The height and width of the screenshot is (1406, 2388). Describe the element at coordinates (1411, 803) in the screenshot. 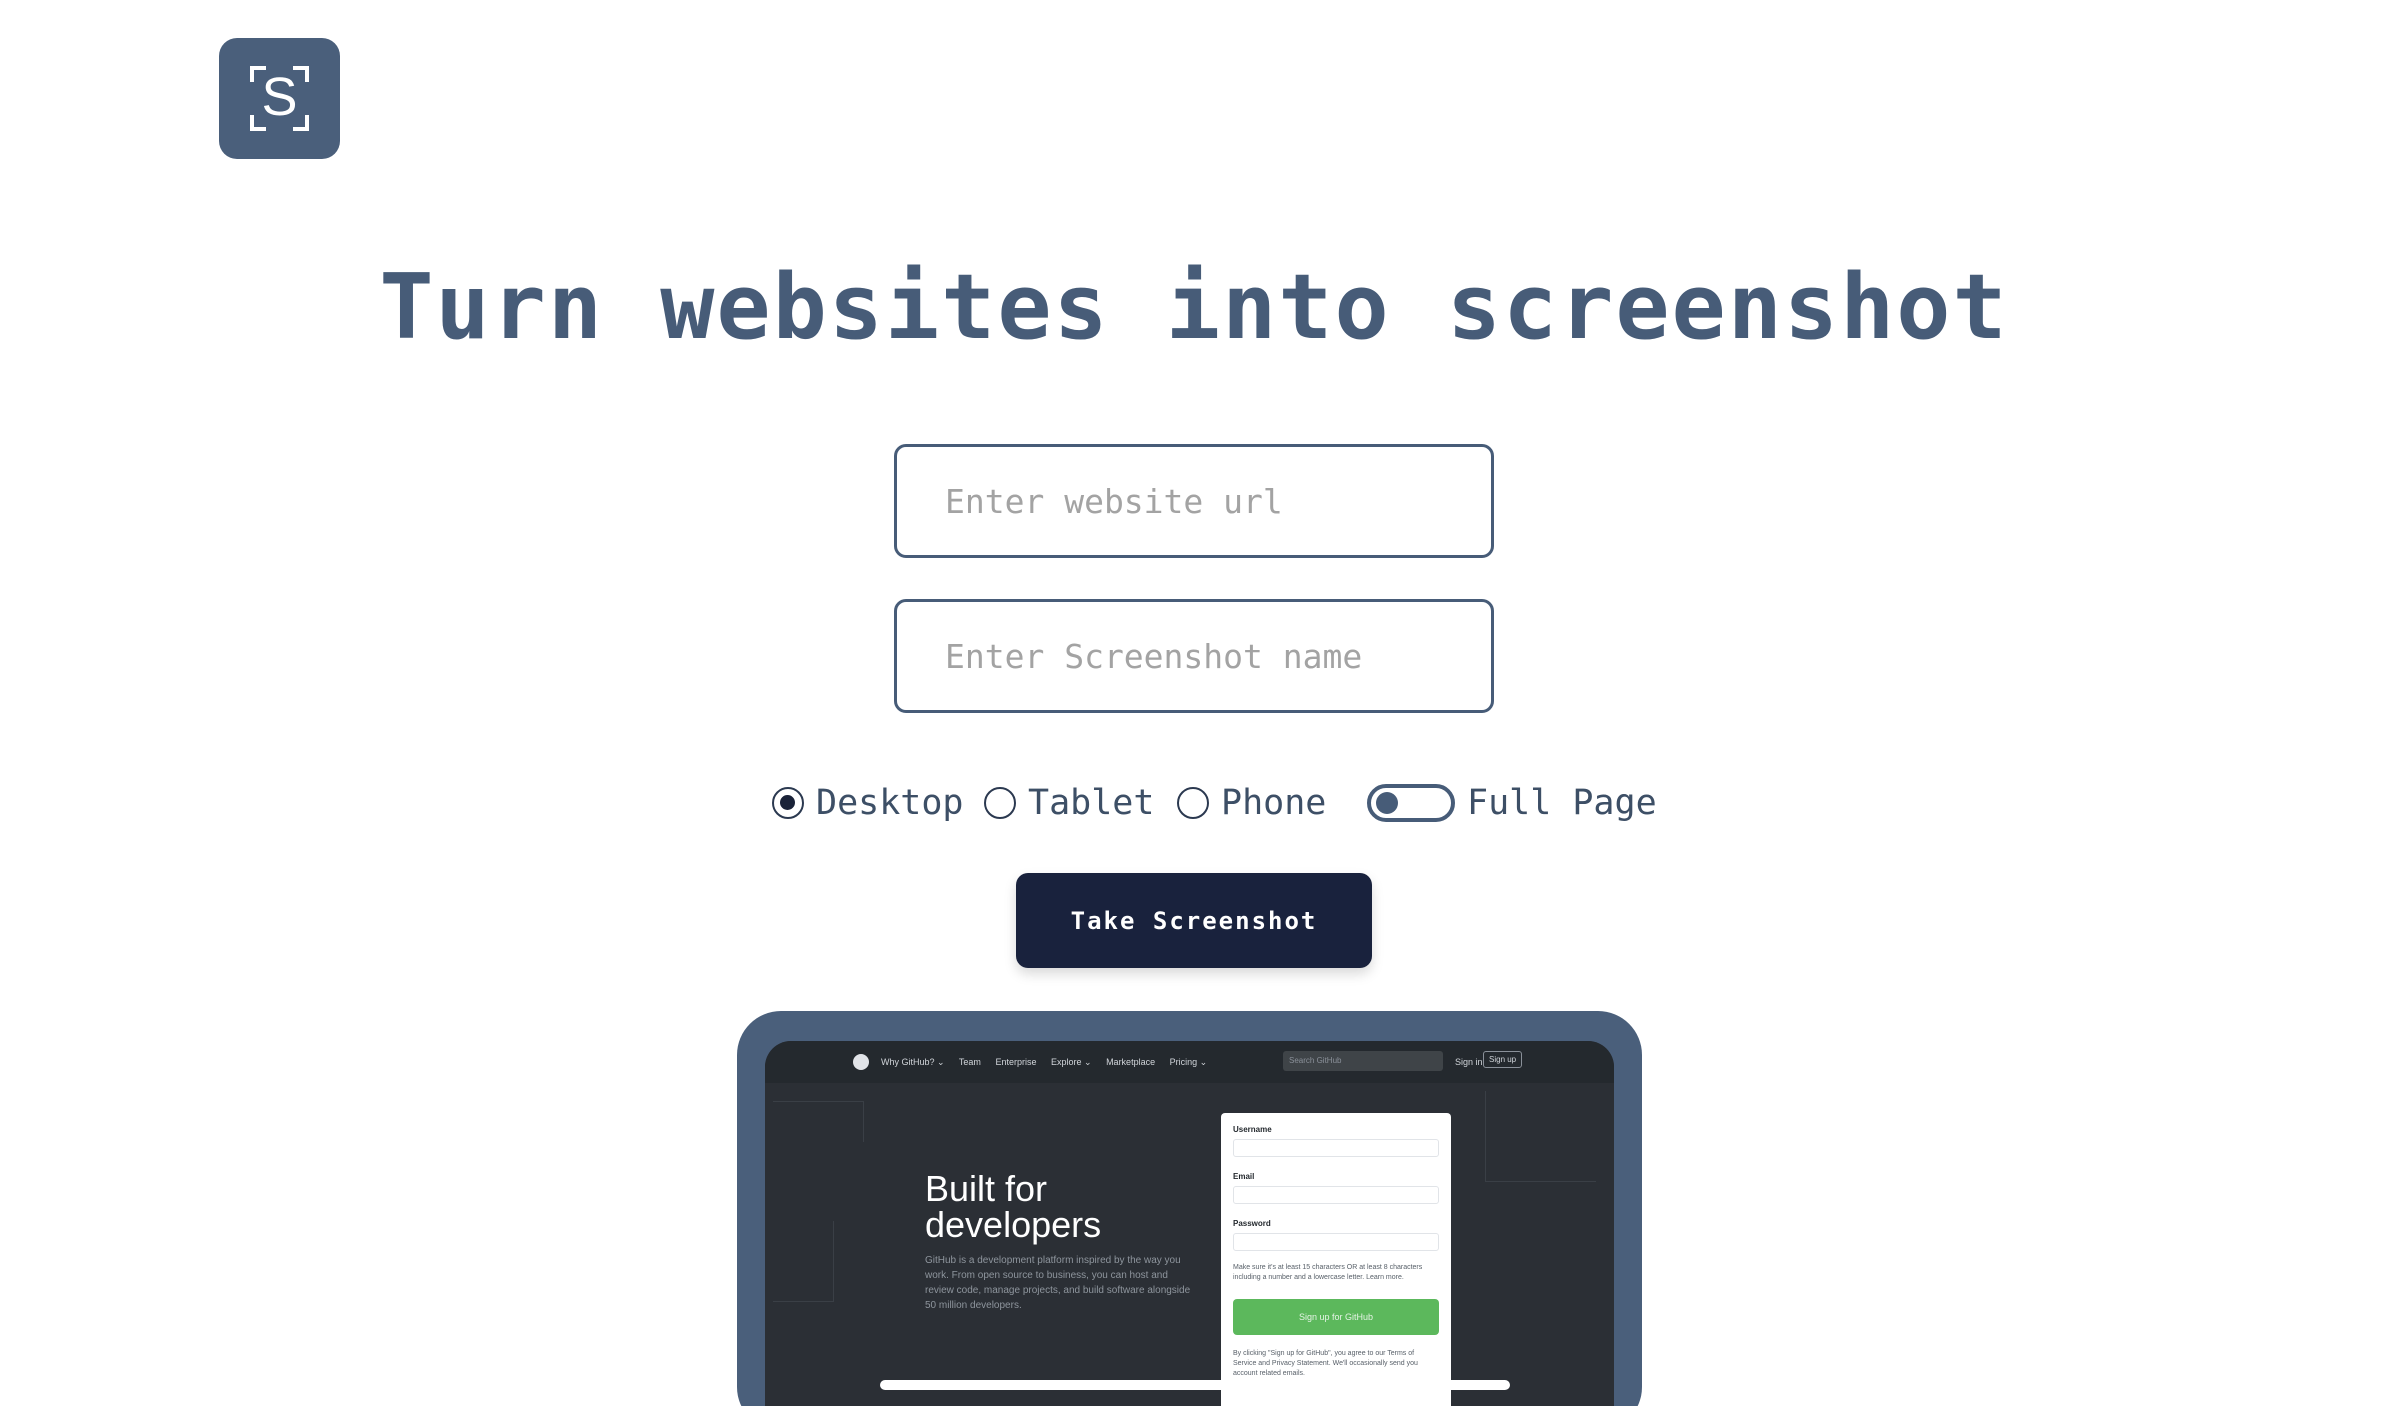

I see `full-page-toggle` at that location.